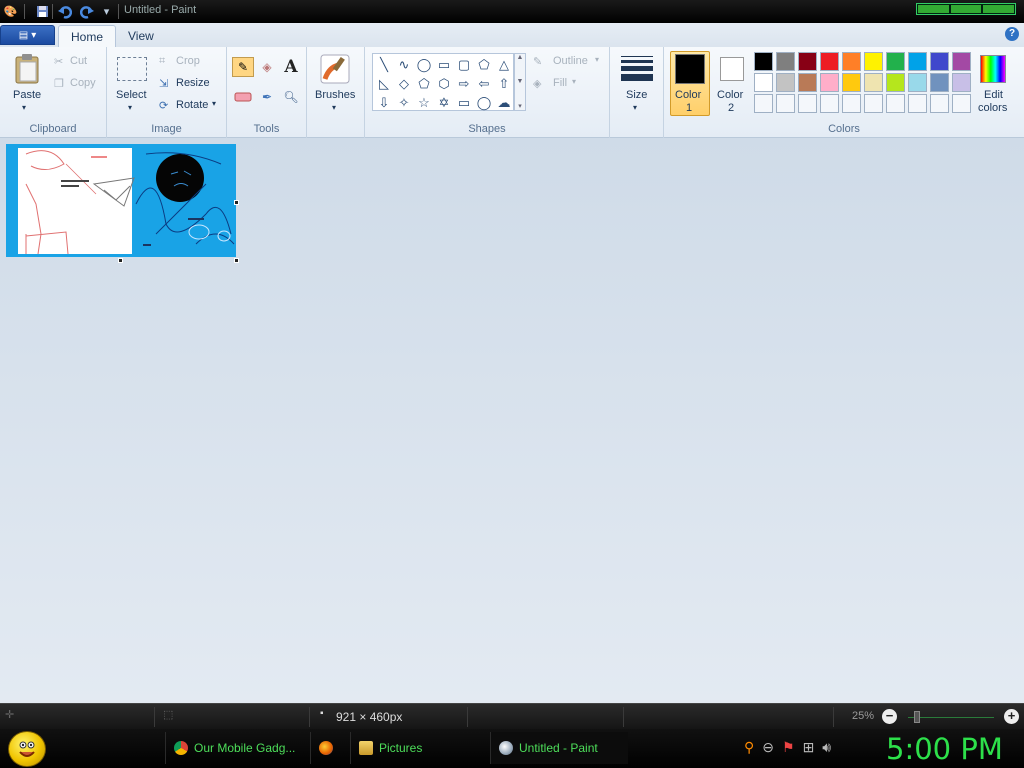 The image size is (1024, 768). Describe the element at coordinates (464, 83) in the screenshot. I see `right-arrow-shape-icon: ⇨` at that location.